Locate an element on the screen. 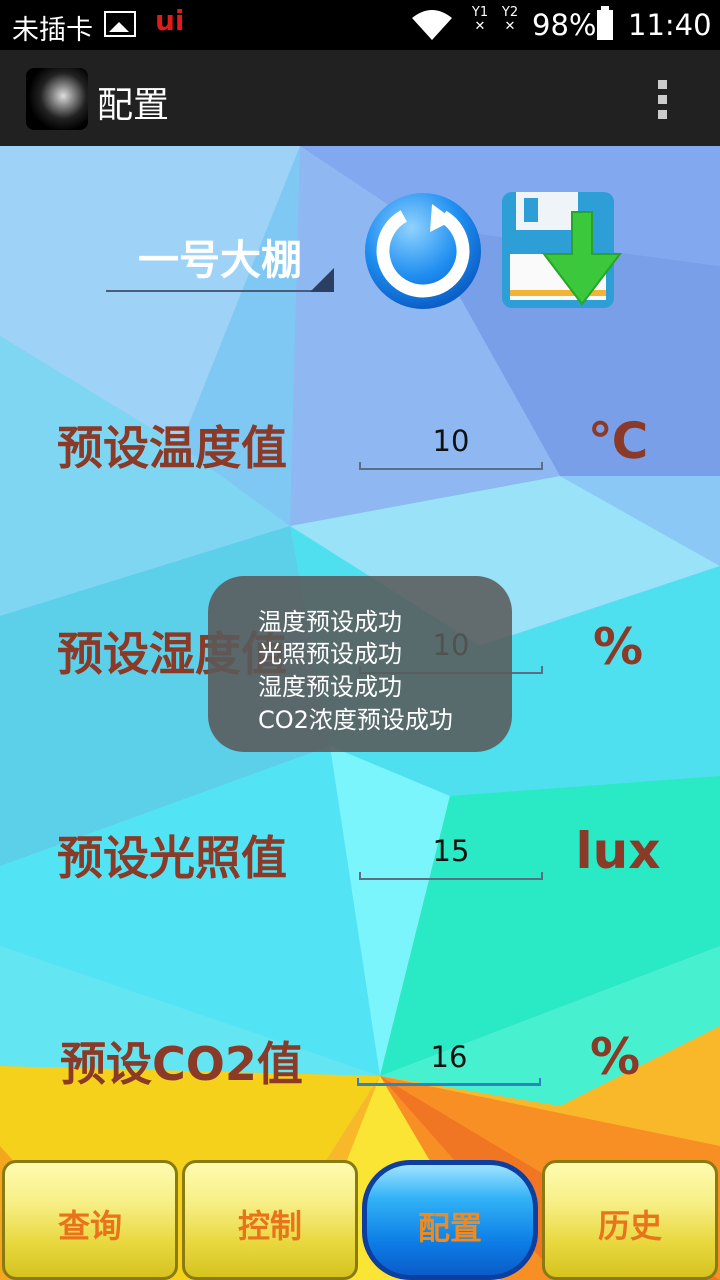 This screenshot has width=720, height=1280. toast-line: 光照预设成功 is located at coordinates (330, 654).